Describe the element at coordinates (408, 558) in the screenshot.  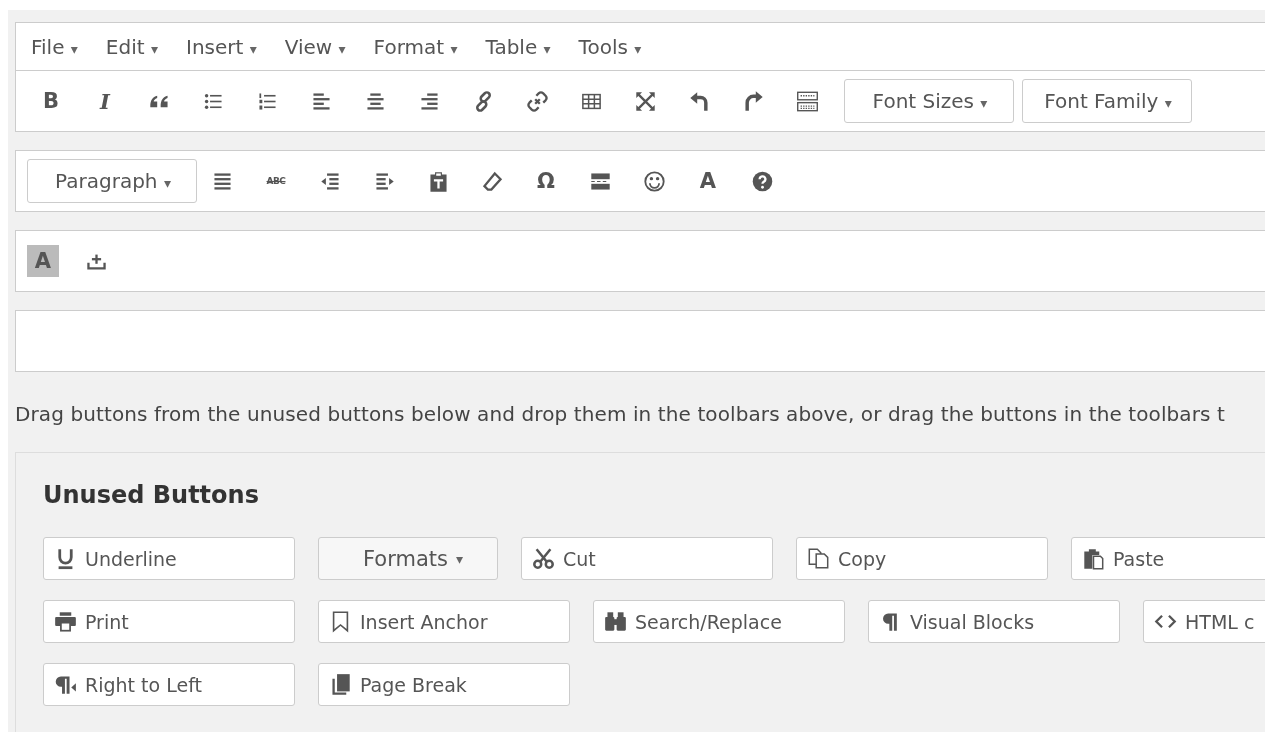
I see `formats-dropdown: Formats ▾` at that location.